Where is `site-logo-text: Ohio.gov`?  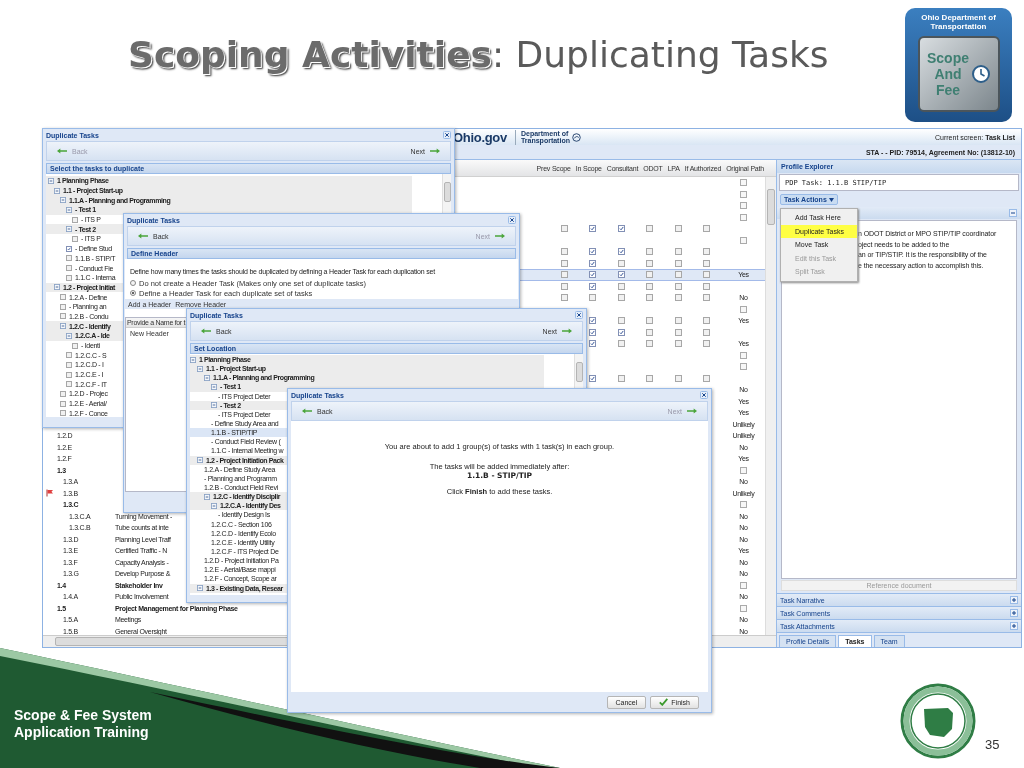 site-logo-text: Ohio.gov is located at coordinates (480, 137).